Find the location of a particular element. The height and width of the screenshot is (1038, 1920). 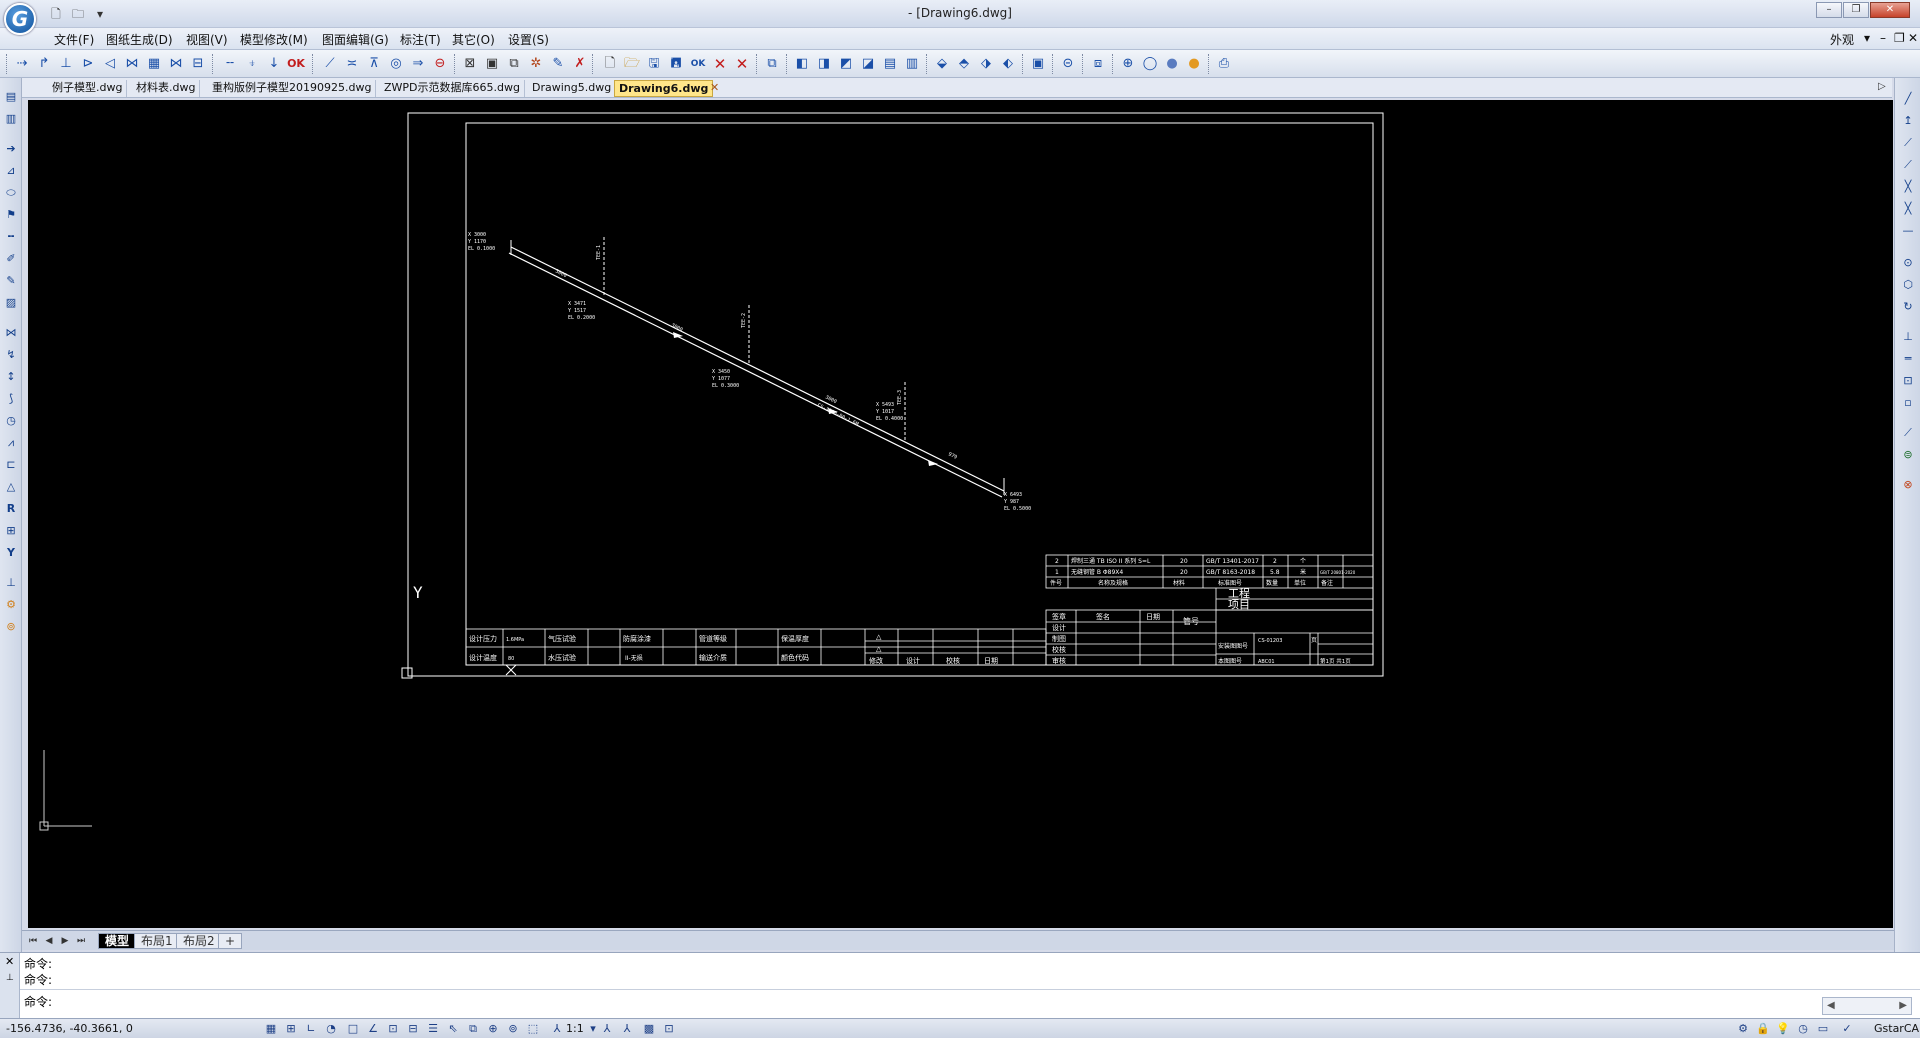

iso-ne-icon: ⬗ is located at coordinates (986, 64).